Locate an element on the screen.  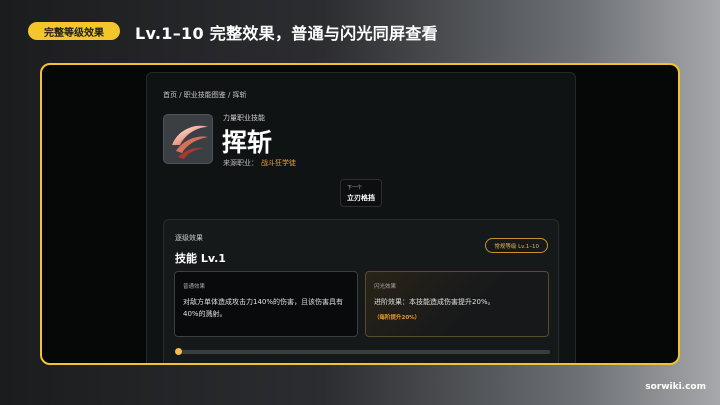
skill-category: 力量职业技能 is located at coordinates (244, 118).